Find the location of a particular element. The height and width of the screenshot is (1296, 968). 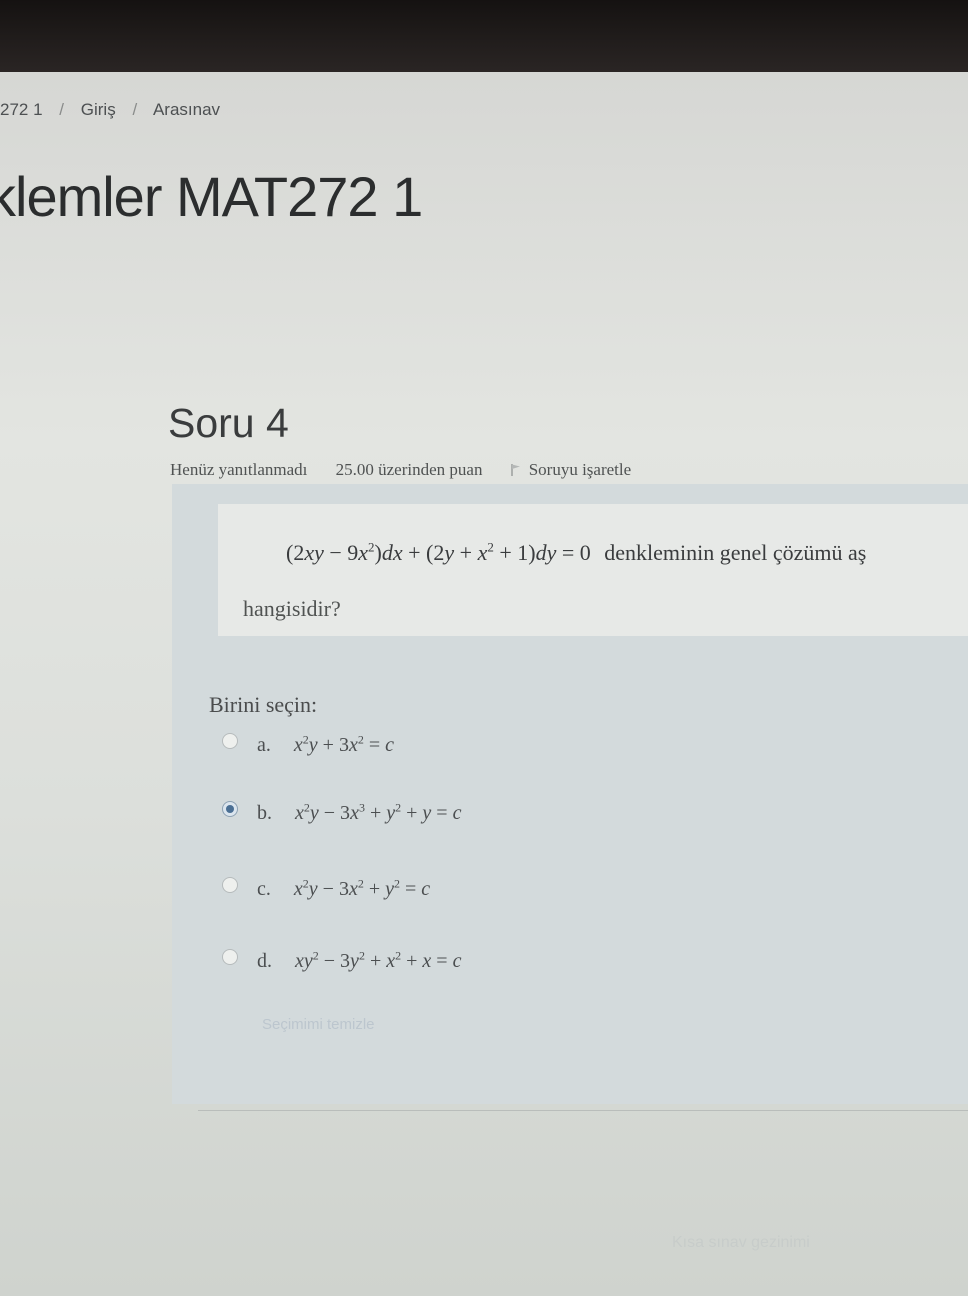

monitor-bezel is located at coordinates (484, 36).